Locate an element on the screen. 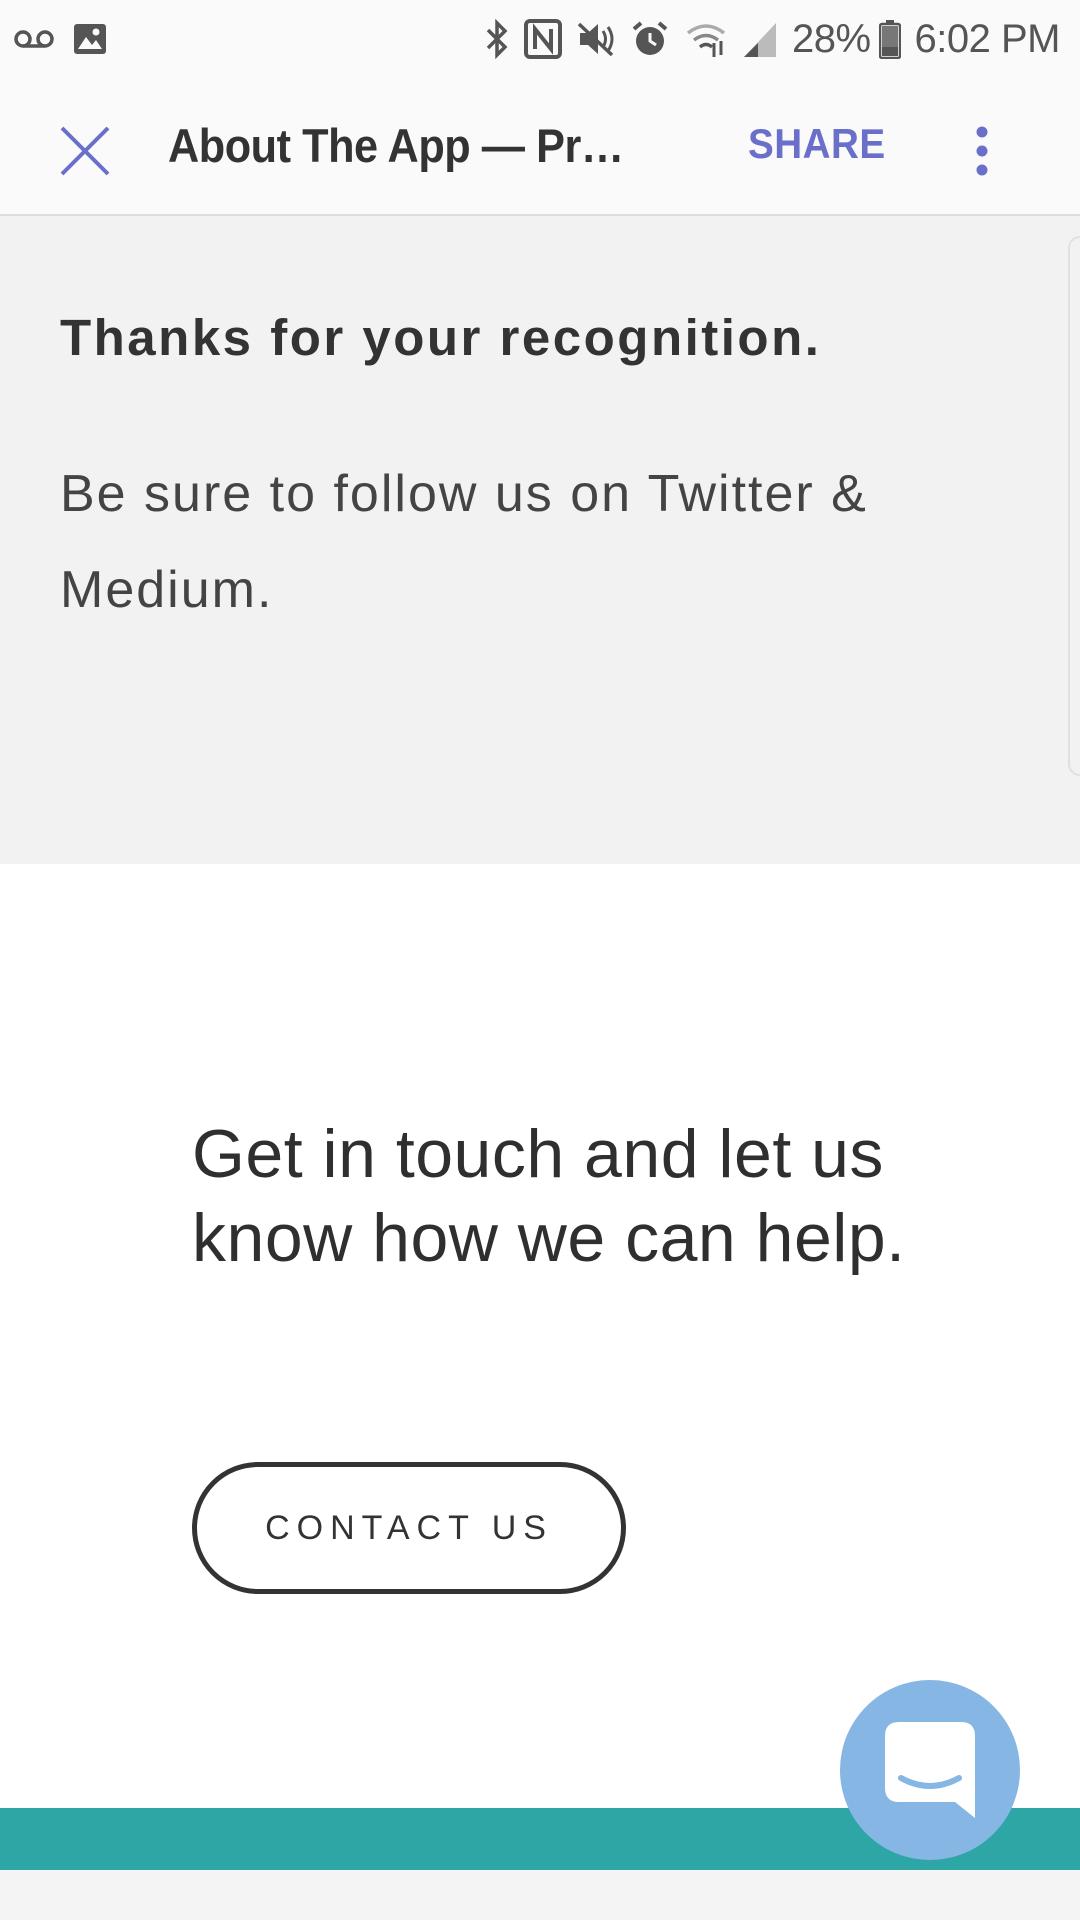  recognition-heading: Thanks for your recognition. is located at coordinates (441, 337).